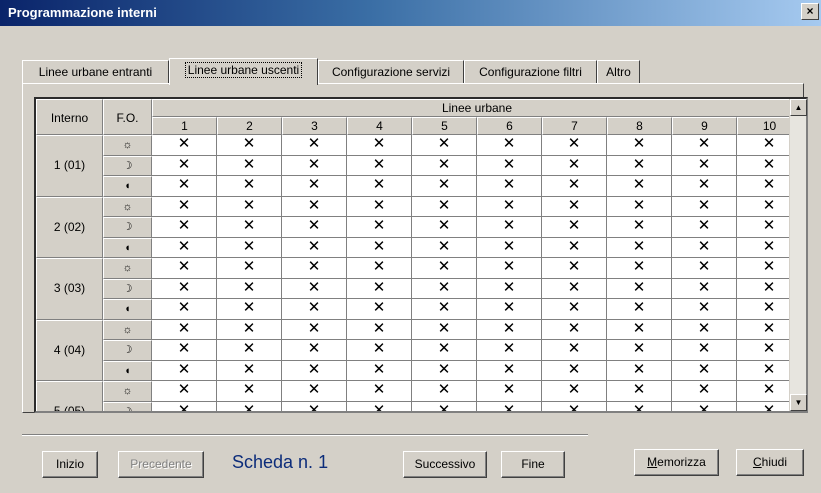 This screenshot has width=821, height=493. Describe the element at coordinates (770, 462) in the screenshot. I see `chiudi-button: Chiudi` at that location.